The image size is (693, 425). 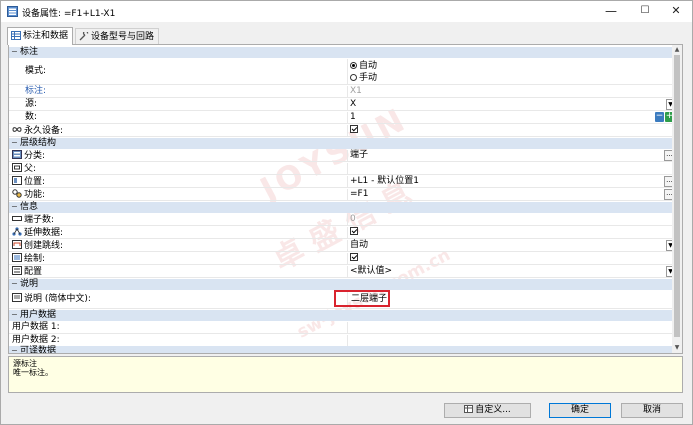 What do you see at coordinates (40, 36) in the screenshot?
I see `tab-annotation-data: 标注和数据` at bounding box center [40, 36].